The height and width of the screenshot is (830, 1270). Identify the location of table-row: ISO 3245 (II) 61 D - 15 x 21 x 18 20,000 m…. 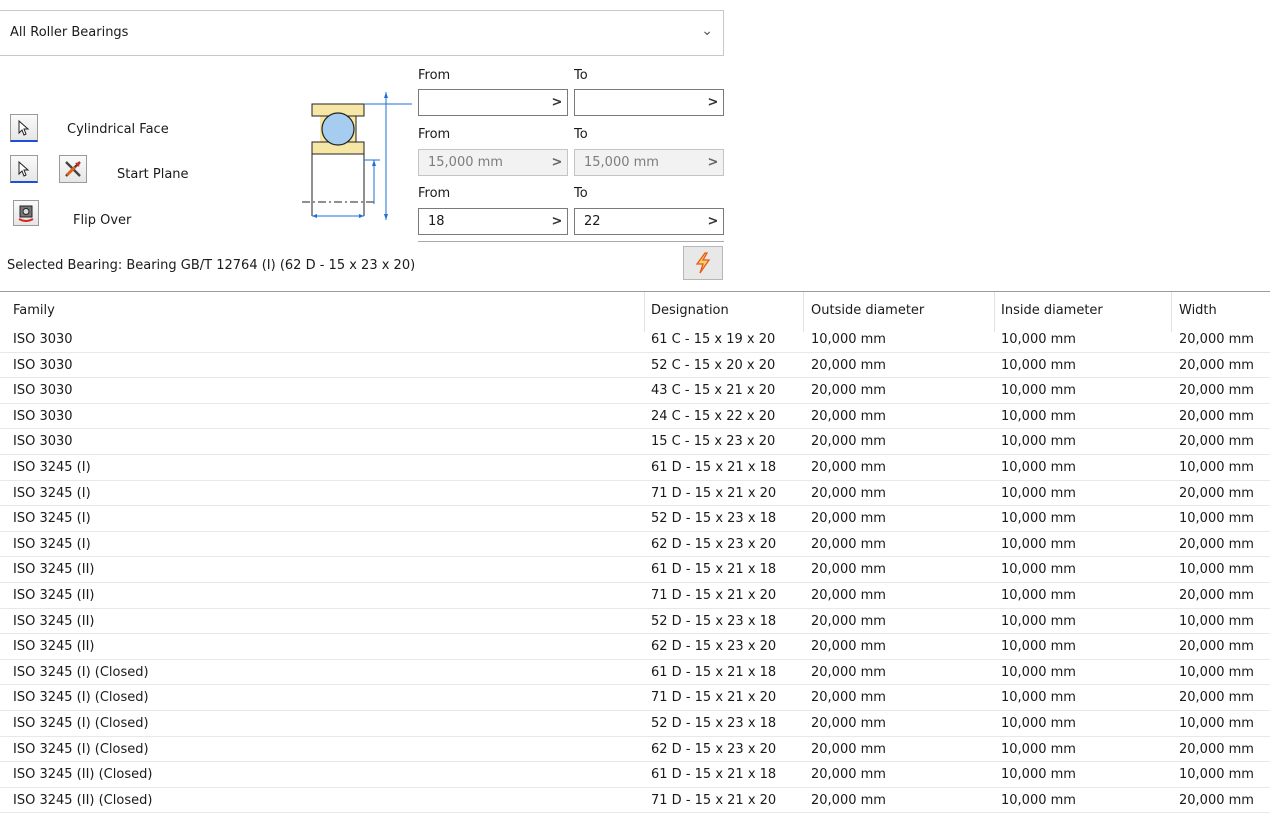
(635, 570).